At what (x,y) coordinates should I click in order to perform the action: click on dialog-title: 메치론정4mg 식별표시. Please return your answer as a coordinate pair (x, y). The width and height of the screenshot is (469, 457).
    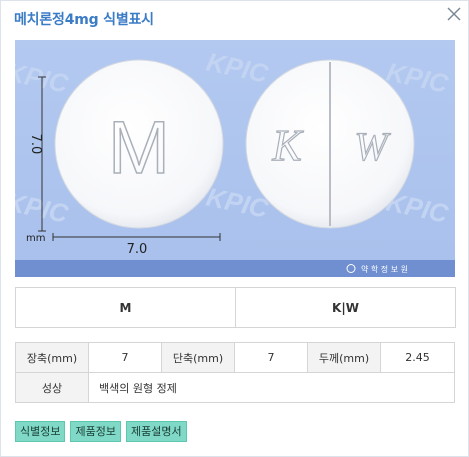
    Looking at the image, I should click on (84, 20).